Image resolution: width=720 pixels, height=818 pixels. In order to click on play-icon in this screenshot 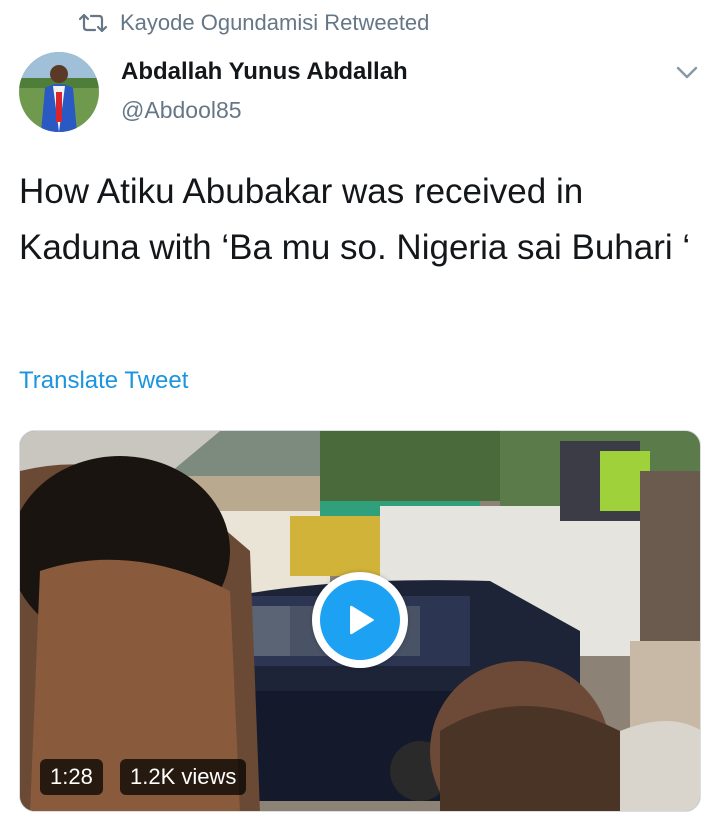, I will do `click(360, 620)`.